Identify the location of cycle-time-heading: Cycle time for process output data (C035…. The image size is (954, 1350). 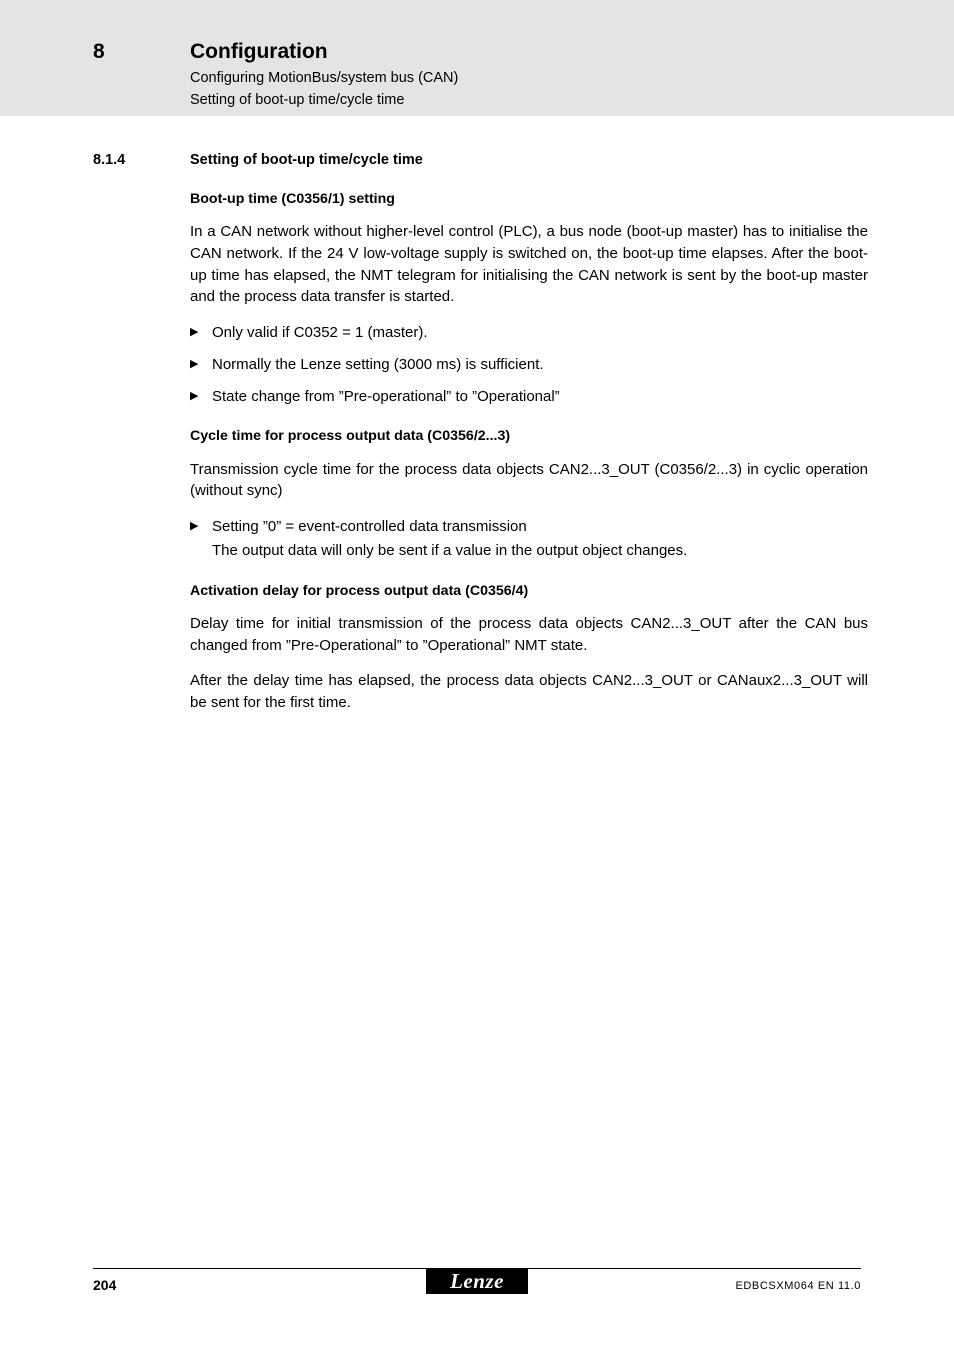
(350, 436).